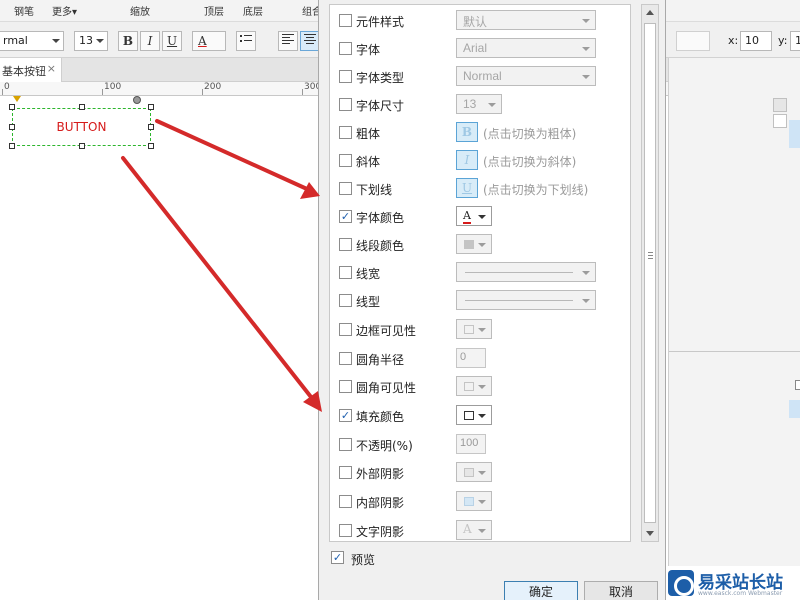 This screenshot has height=600, width=800. I want to click on outer-shadow-picker, so click(474, 472).